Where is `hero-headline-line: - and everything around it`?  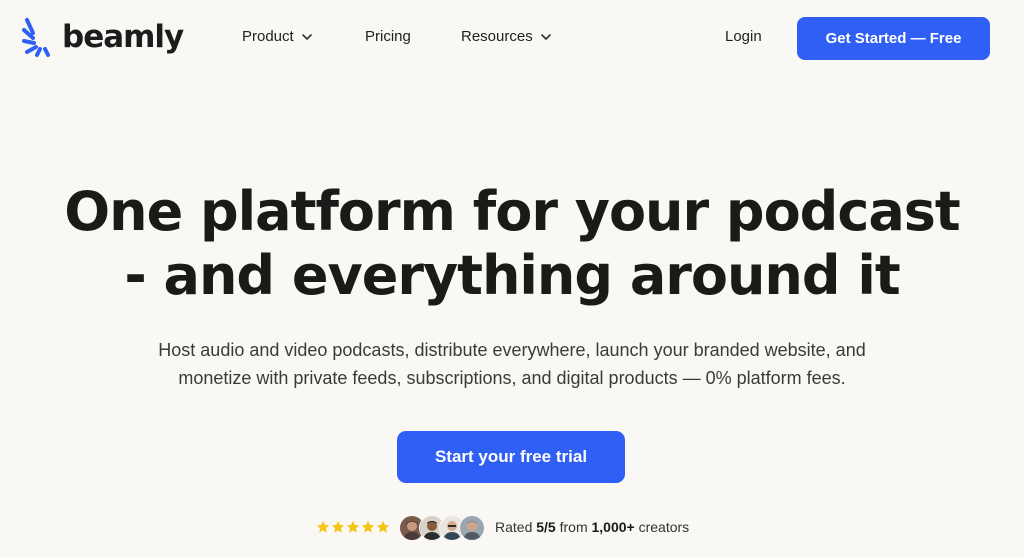 hero-headline-line: - and everything around it is located at coordinates (512, 275).